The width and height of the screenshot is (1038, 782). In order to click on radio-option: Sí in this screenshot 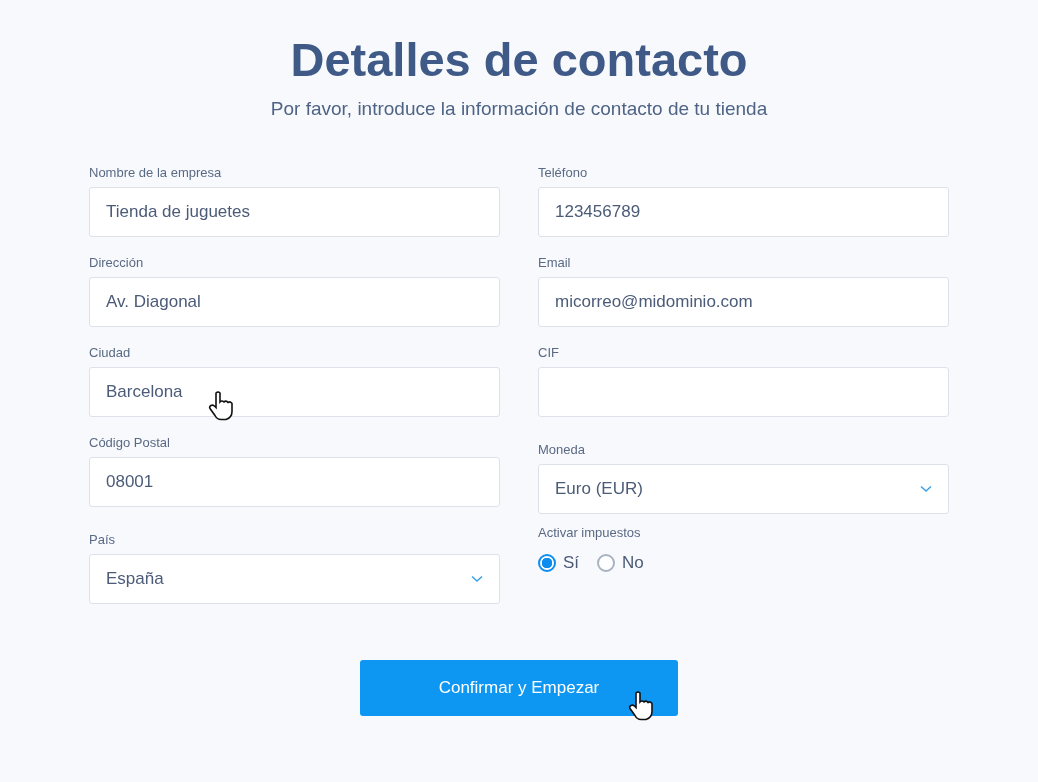, I will do `click(559, 563)`.